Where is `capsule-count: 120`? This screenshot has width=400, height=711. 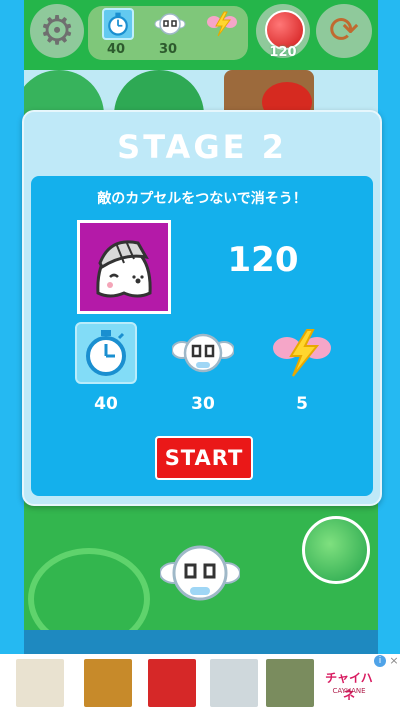 capsule-count: 120 is located at coordinates (283, 52).